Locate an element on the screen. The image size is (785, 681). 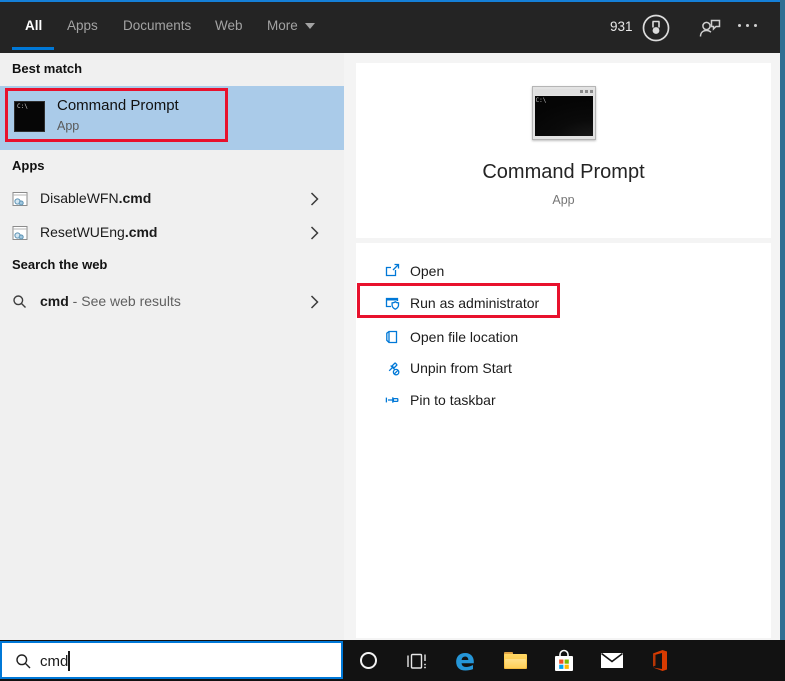
action-label: Run as administrator is located at coordinates (475, 303).